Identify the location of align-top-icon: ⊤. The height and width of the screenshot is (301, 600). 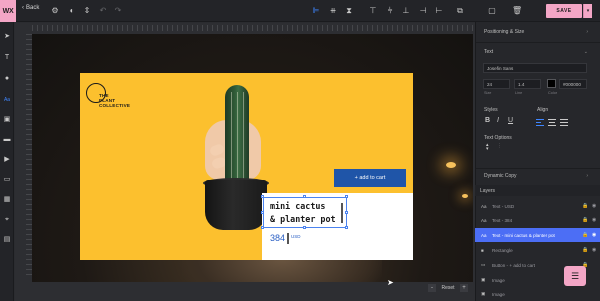
(373, 11).